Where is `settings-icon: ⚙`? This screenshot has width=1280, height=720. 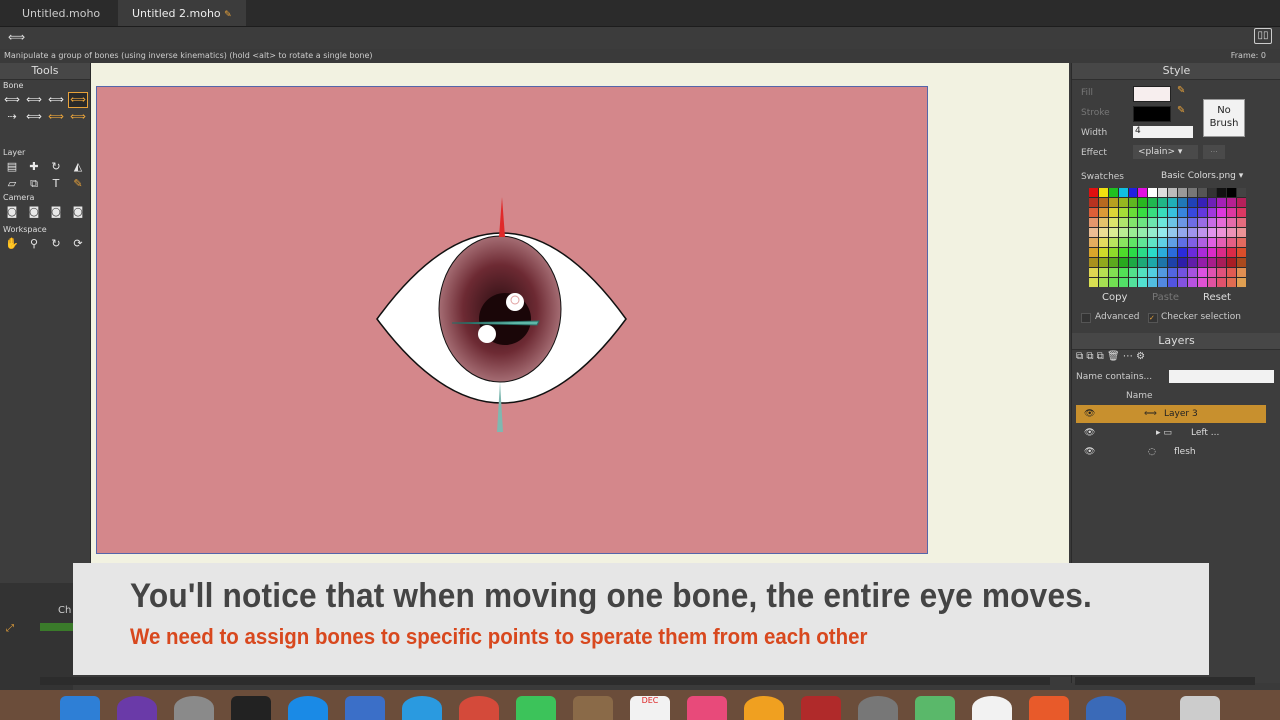 settings-icon: ⚙ is located at coordinates (1140, 356).